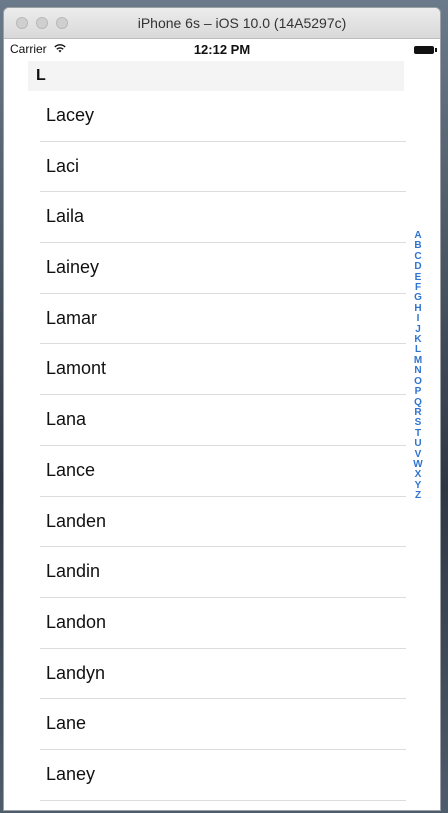 The image size is (448, 813). Describe the element at coordinates (216, 76) in the screenshot. I see `section-header: L` at that location.